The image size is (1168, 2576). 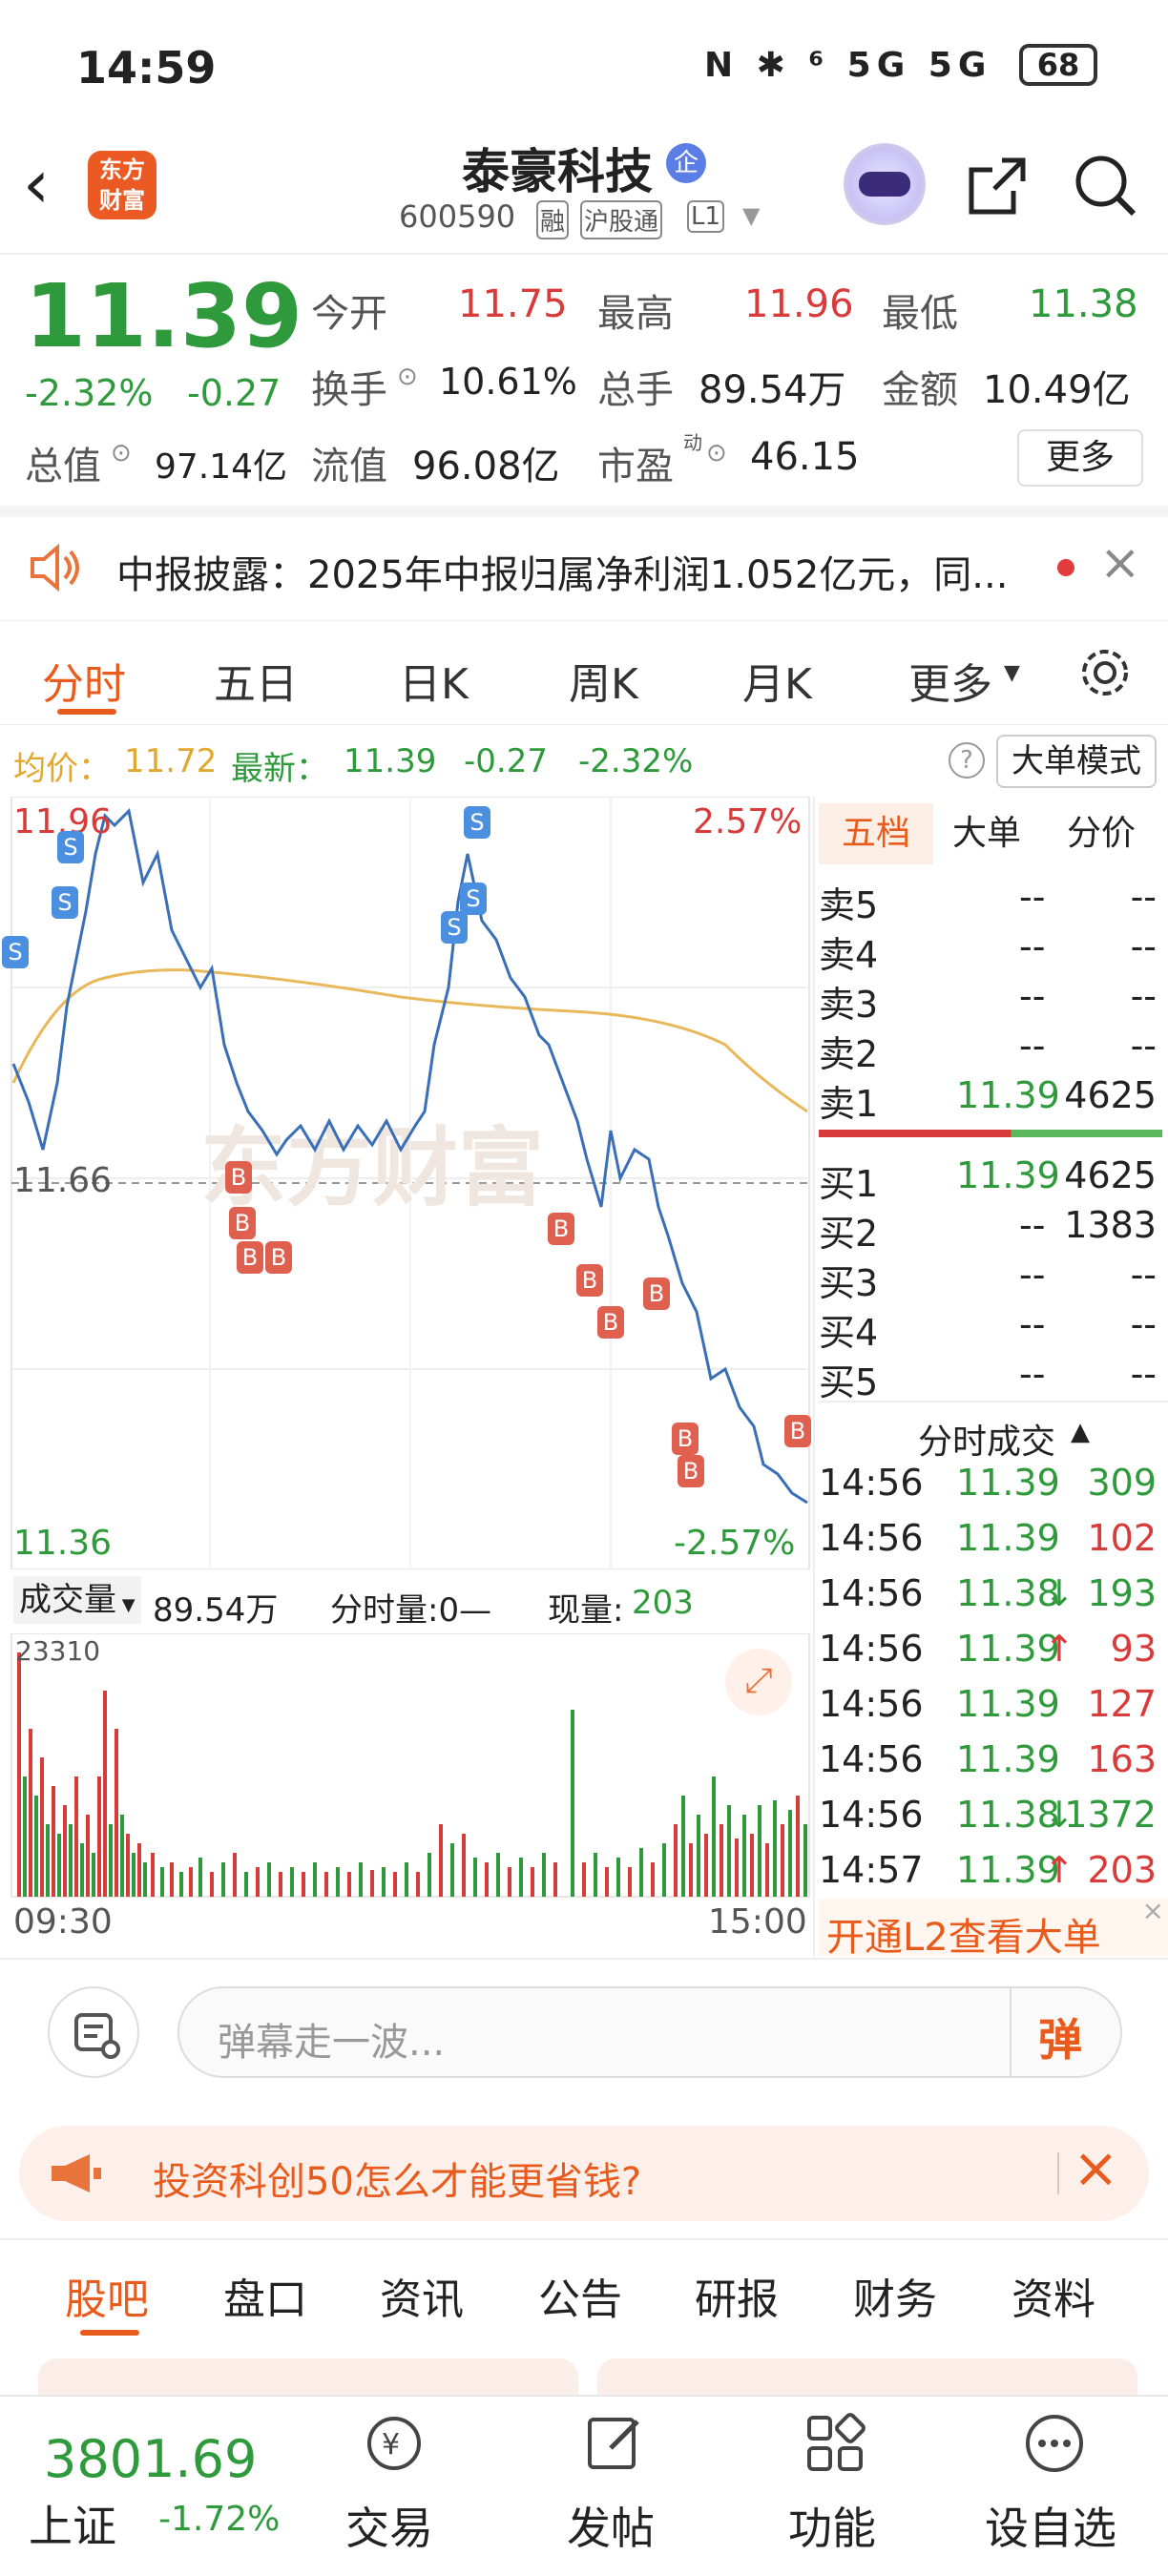 I want to click on nav-trade: 交易, so click(x=389, y=2525).